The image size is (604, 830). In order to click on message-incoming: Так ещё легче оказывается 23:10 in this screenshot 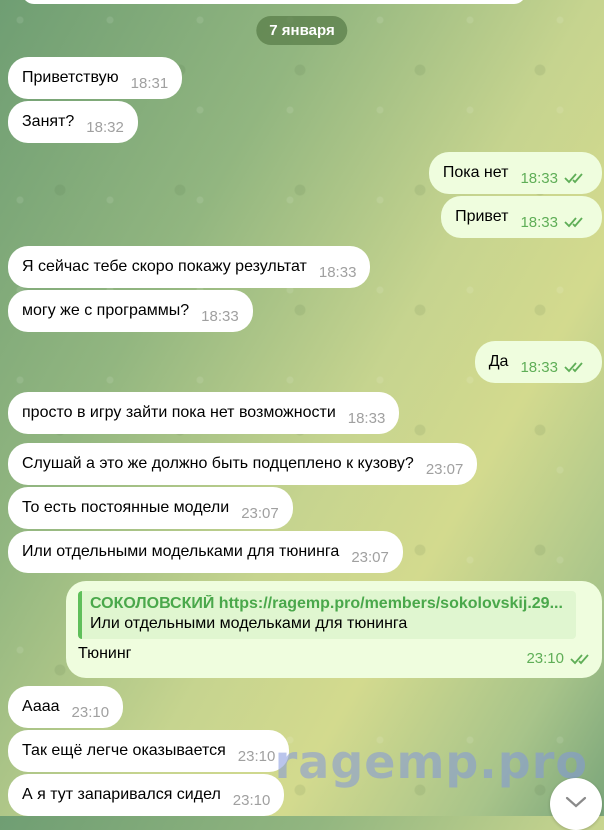, I will do `click(149, 751)`.